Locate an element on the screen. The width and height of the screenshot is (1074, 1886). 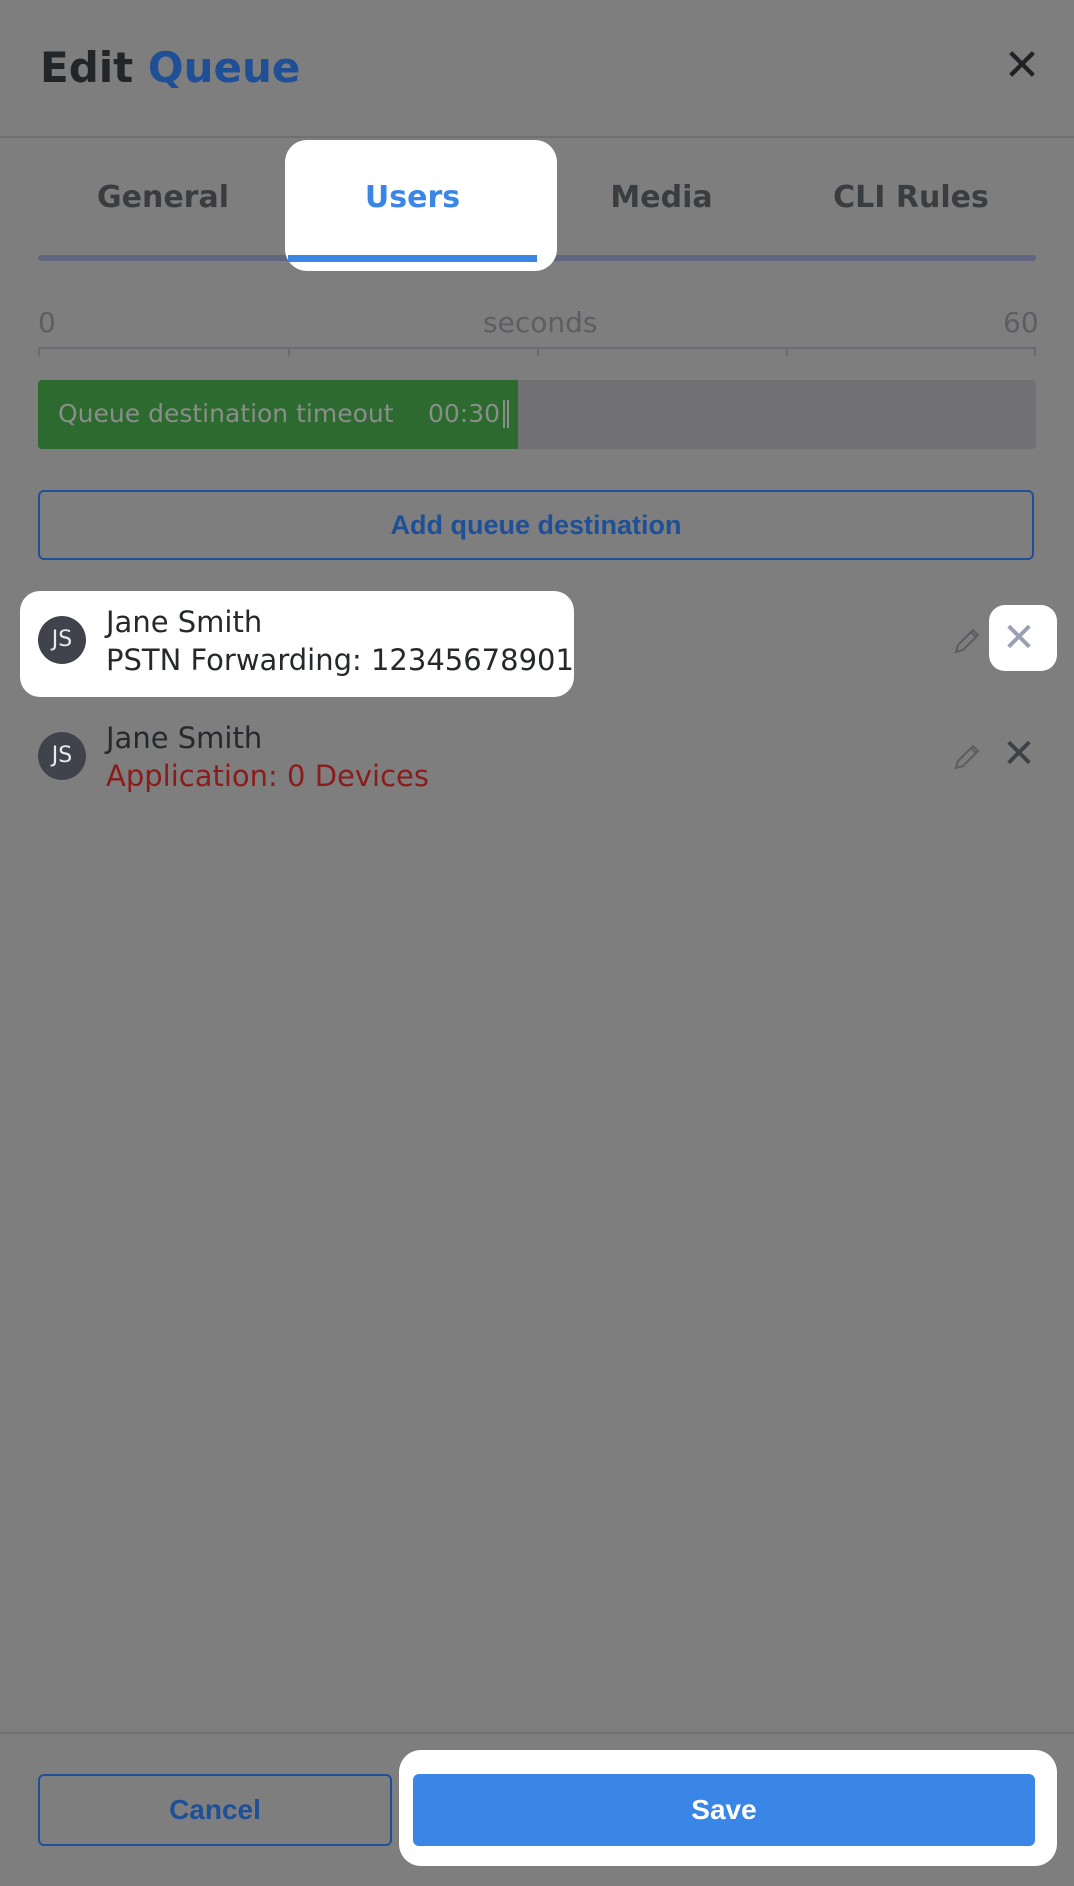
title-prefix: Edit is located at coordinates (87, 67).